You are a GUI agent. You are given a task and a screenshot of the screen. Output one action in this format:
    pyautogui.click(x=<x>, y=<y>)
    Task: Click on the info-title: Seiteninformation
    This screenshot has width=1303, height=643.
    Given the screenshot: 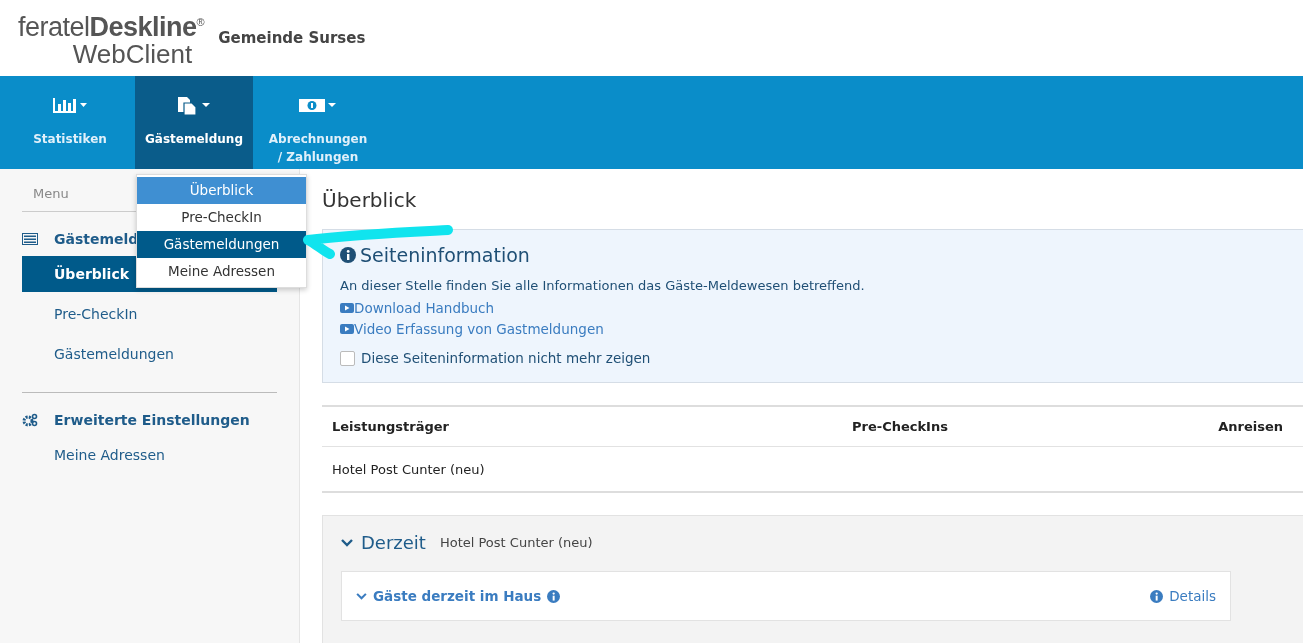 What is the action you would take?
    pyautogui.click(x=445, y=255)
    